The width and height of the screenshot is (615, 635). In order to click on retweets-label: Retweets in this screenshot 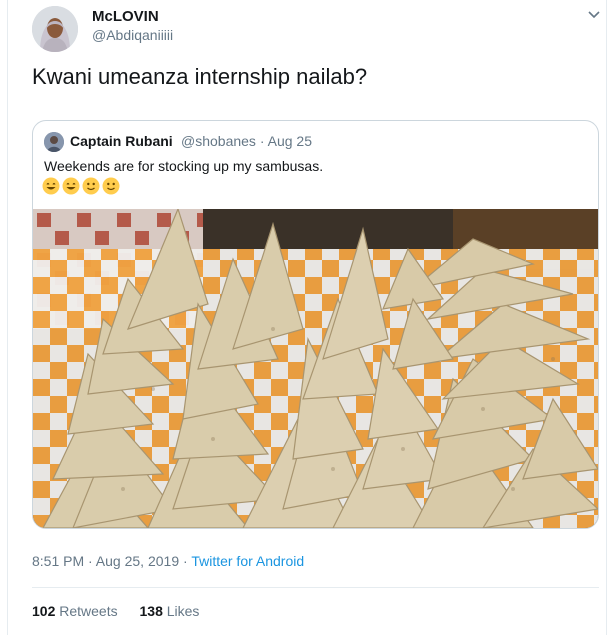, I will do `click(88, 611)`.